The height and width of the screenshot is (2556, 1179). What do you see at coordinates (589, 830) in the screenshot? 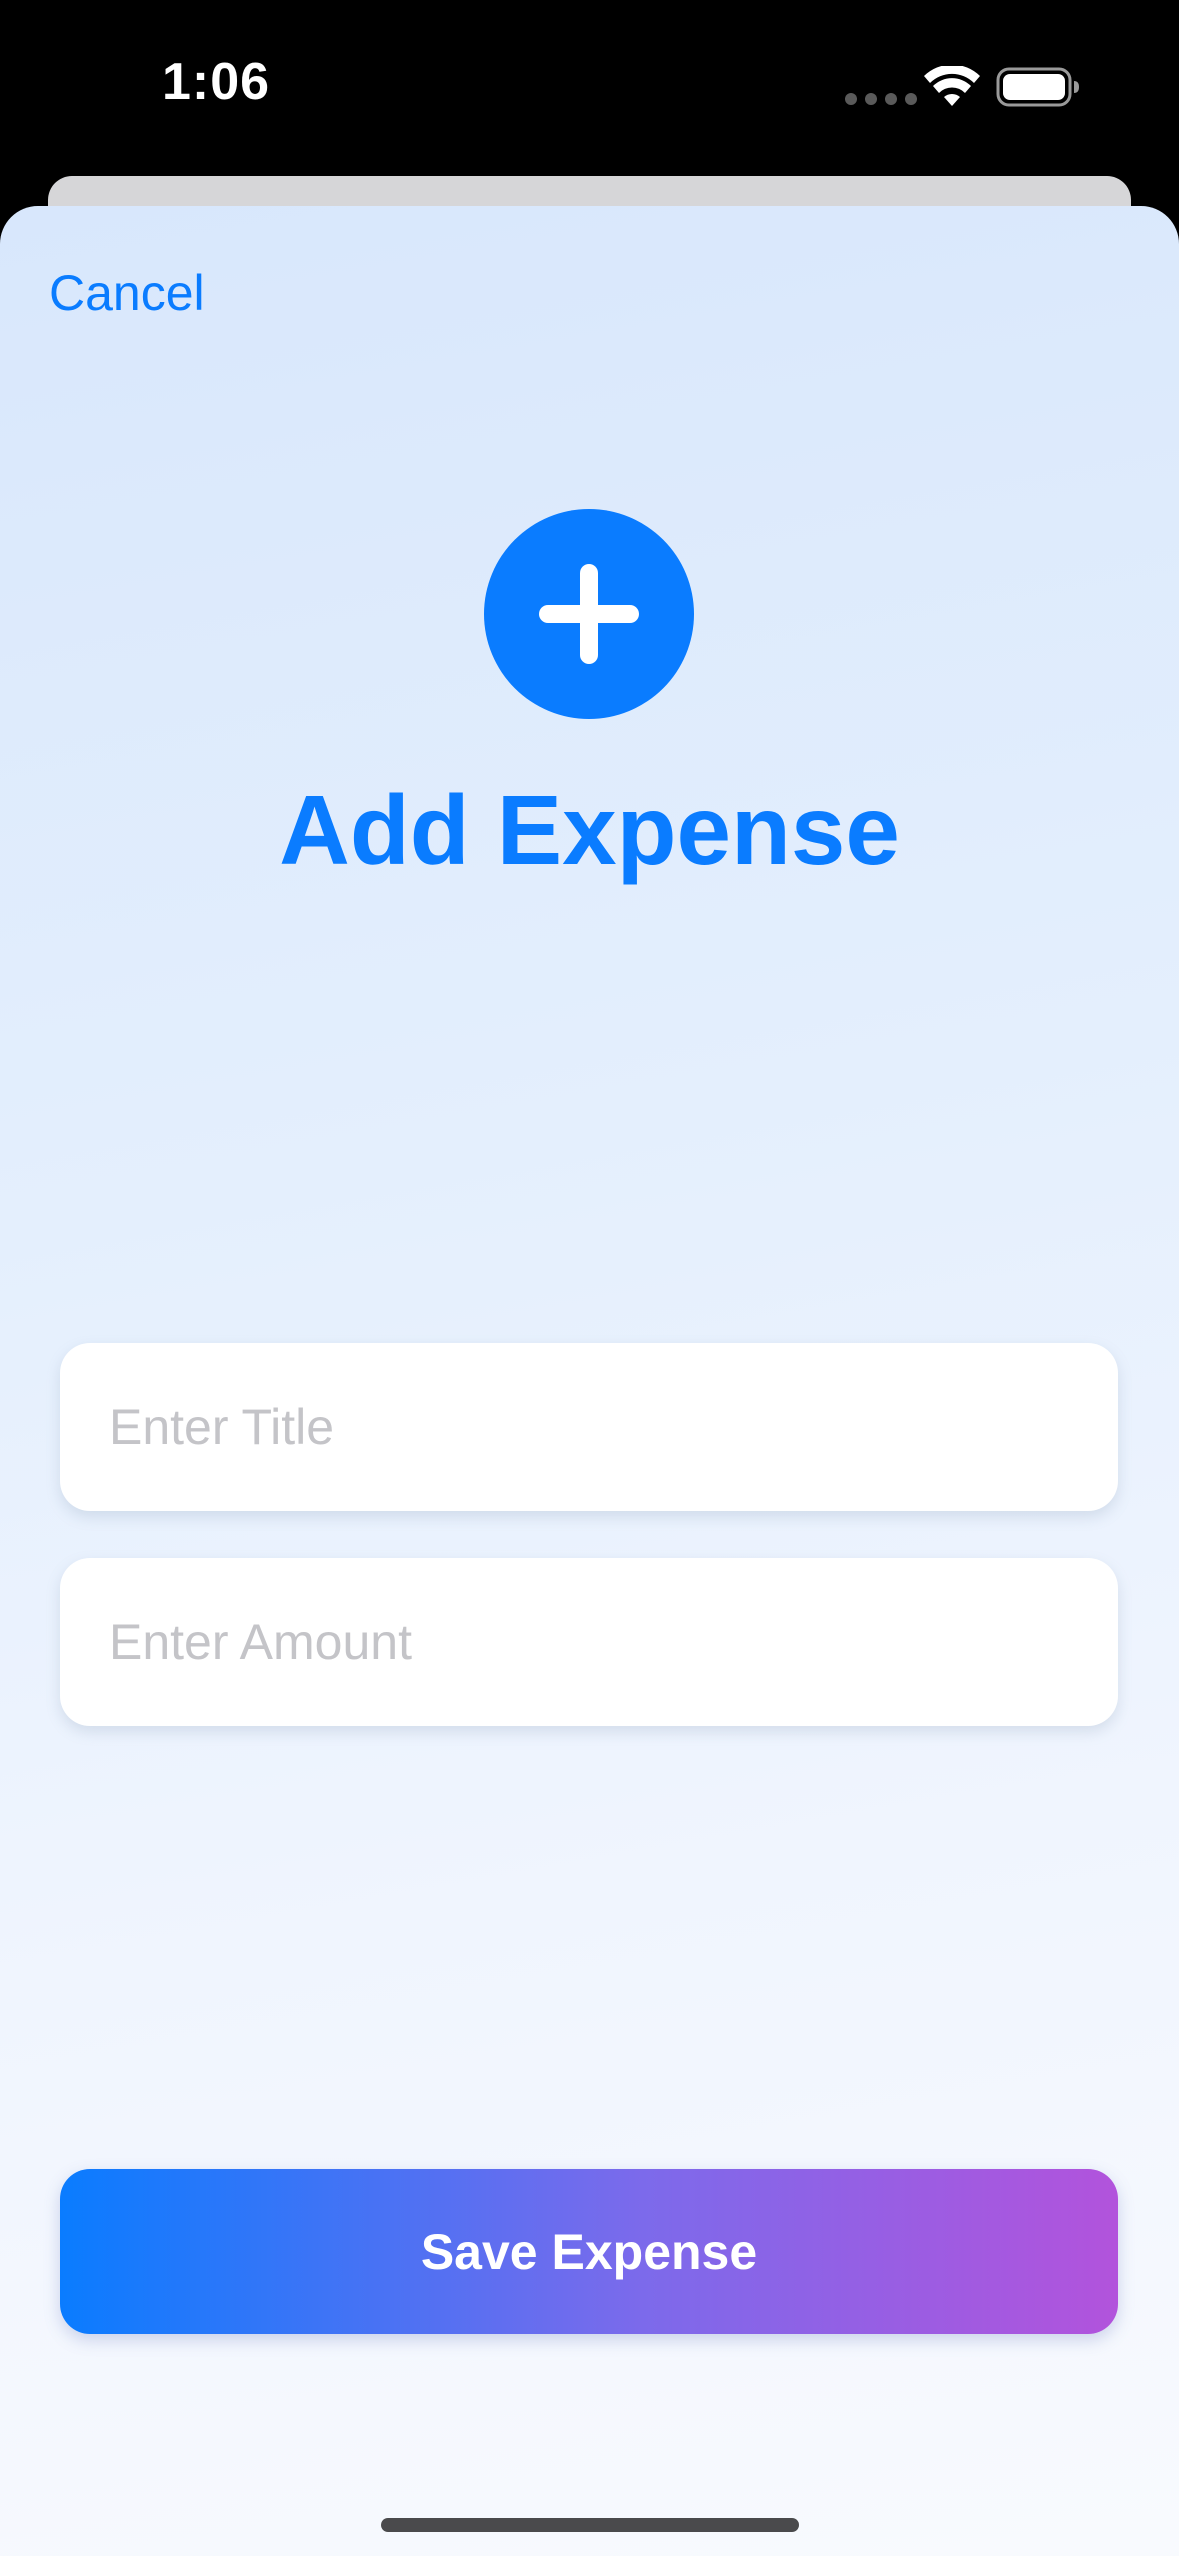
I see `page-title: Add Expense` at bounding box center [589, 830].